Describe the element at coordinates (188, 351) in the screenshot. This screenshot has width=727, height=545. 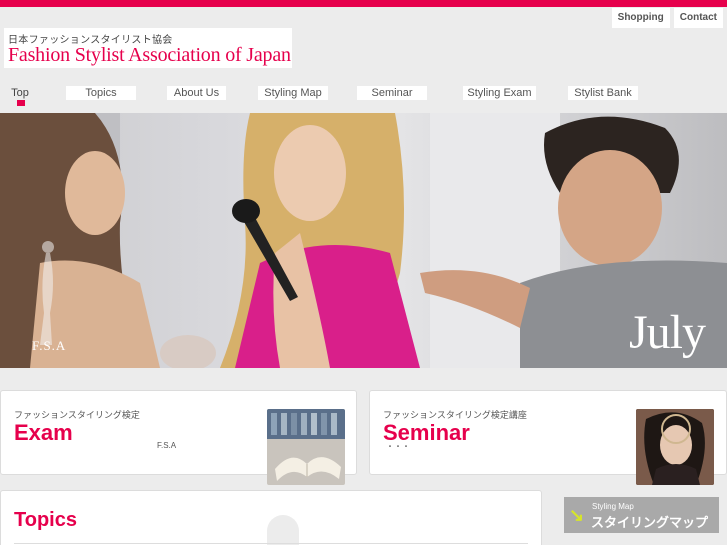
I see `cream-jar` at that location.